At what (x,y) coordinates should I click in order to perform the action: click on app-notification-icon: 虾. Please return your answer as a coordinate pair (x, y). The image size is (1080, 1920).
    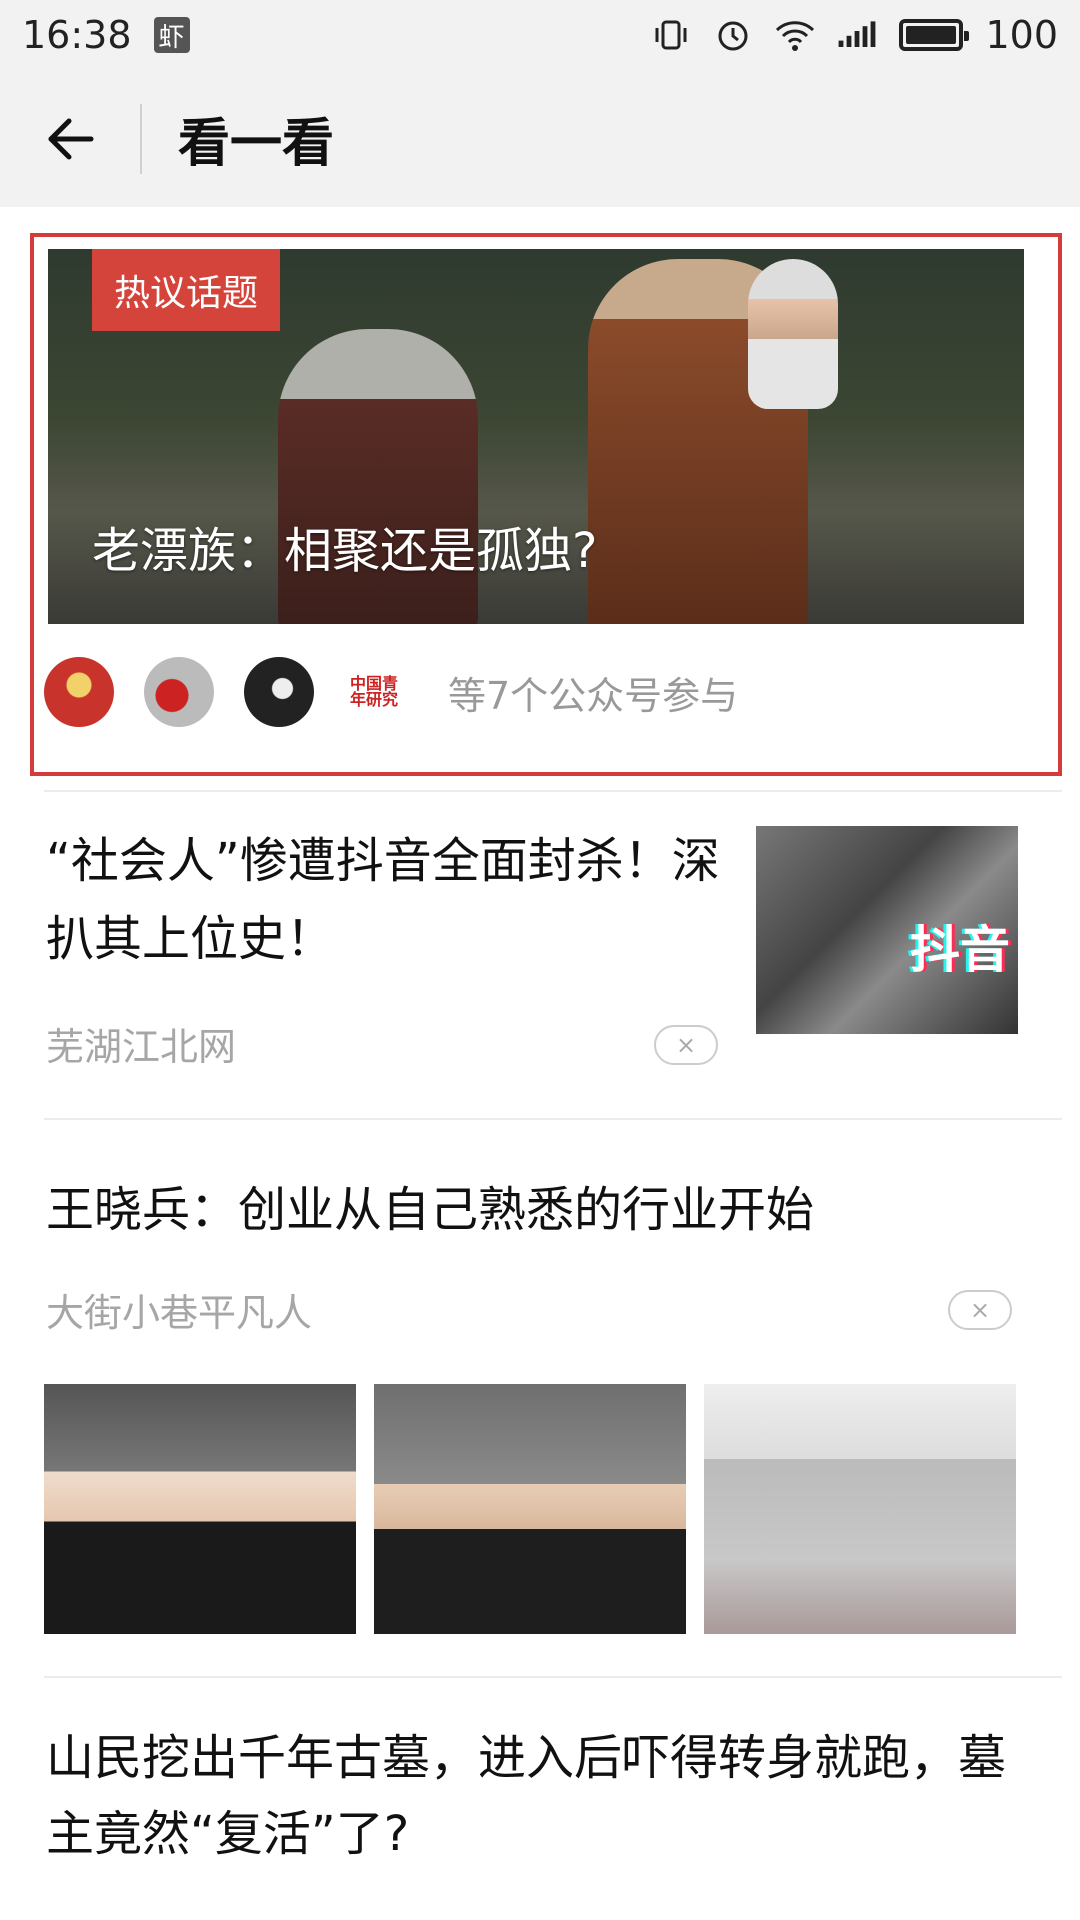
    Looking at the image, I should click on (171, 35).